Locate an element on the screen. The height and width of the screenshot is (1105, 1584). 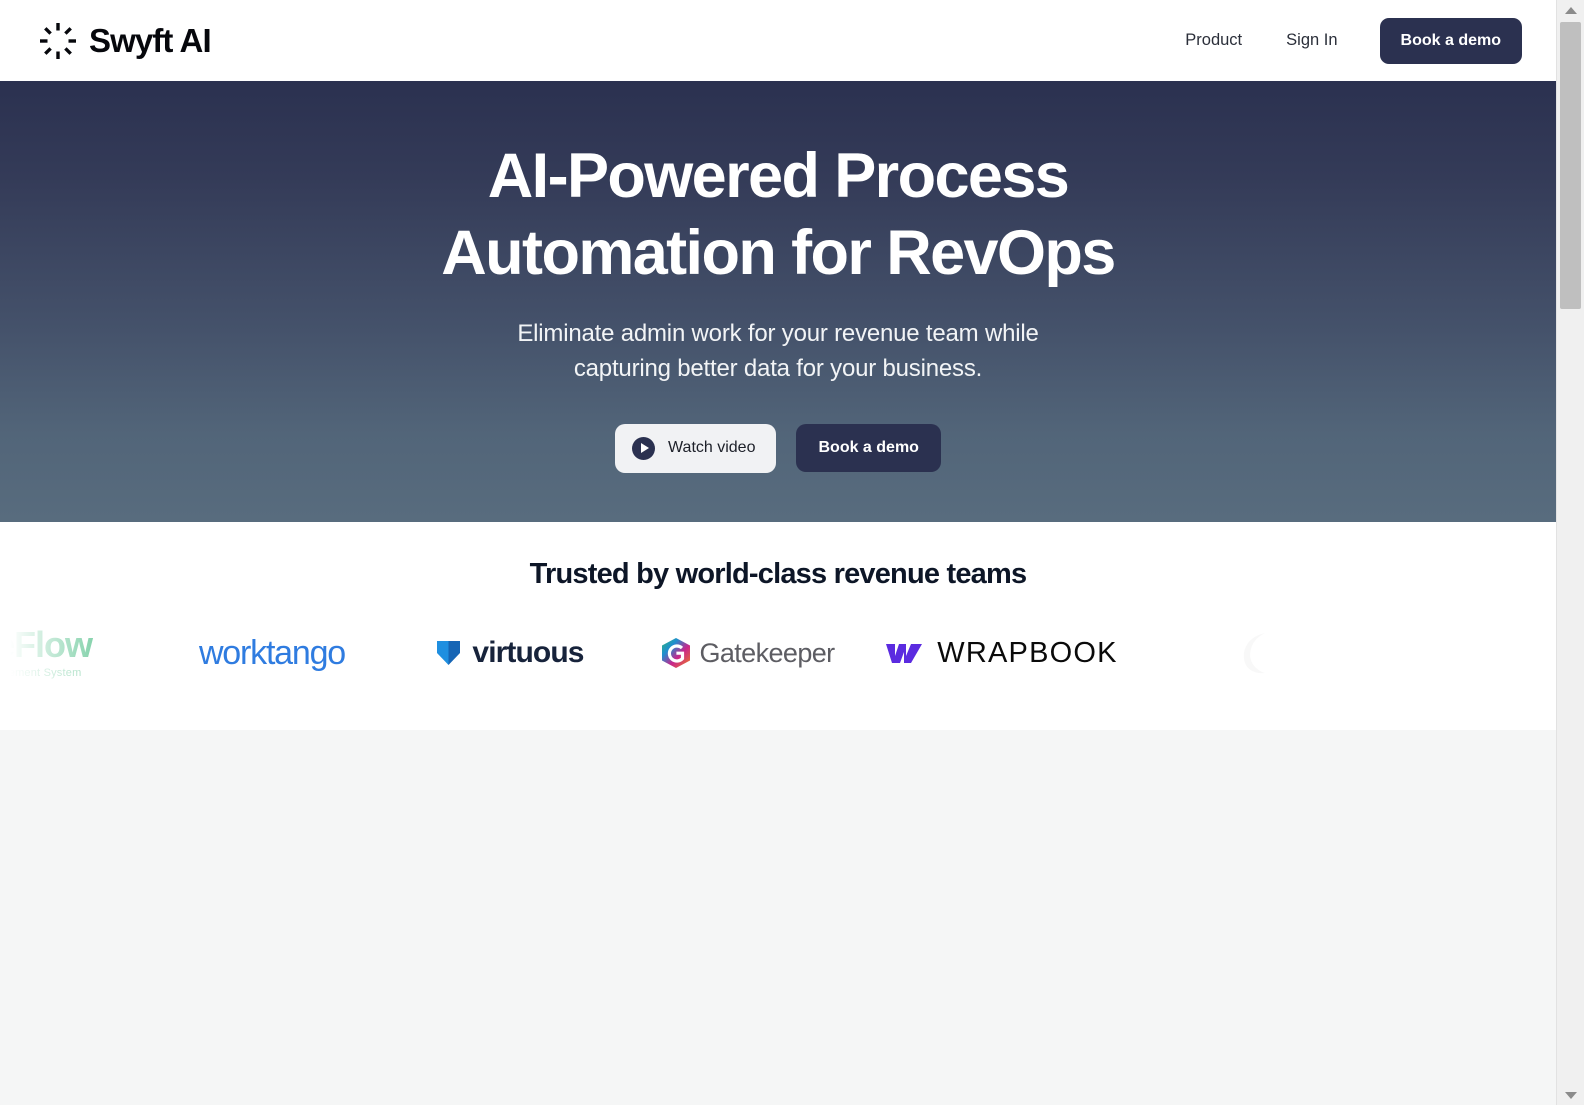
hero-title: AI-Powered Process Automation for RevOps is located at coordinates (778, 215).